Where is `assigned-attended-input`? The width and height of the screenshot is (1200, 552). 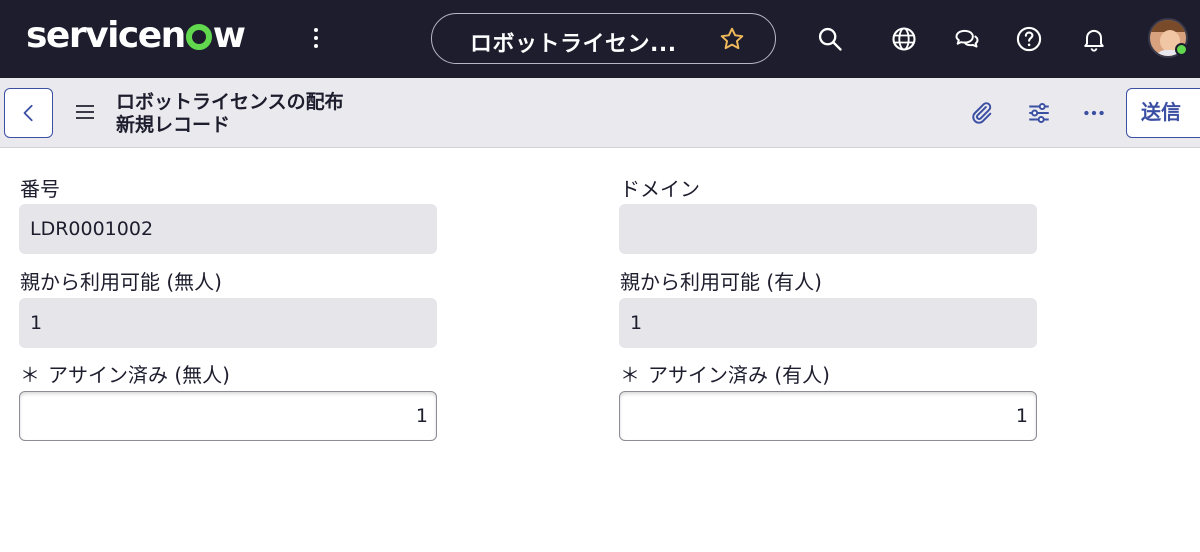 assigned-attended-input is located at coordinates (828, 416).